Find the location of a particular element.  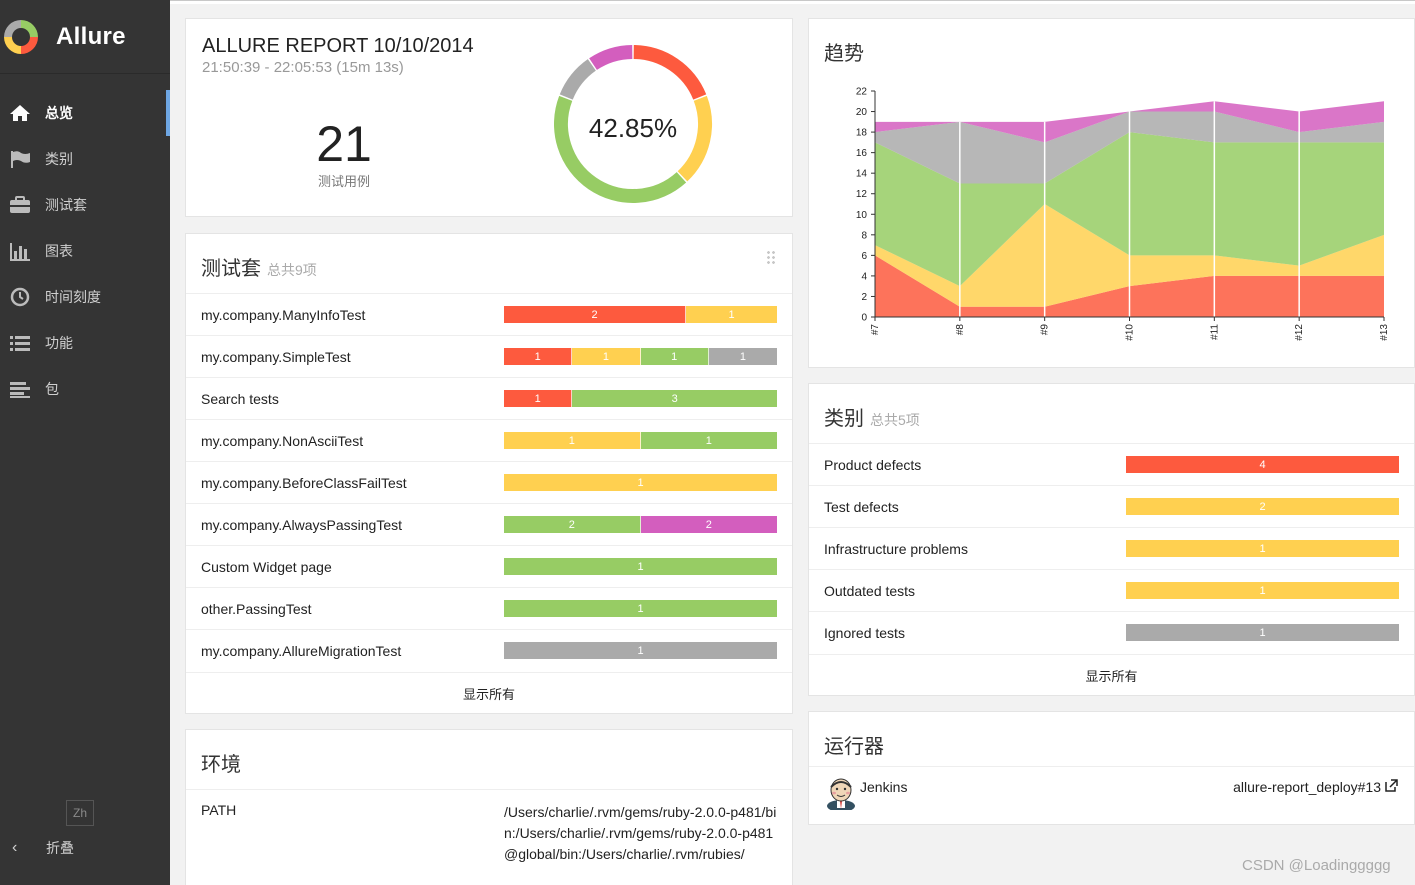

suite-row-label: my.company.AllureMigrationTest is located at coordinates (301, 650).